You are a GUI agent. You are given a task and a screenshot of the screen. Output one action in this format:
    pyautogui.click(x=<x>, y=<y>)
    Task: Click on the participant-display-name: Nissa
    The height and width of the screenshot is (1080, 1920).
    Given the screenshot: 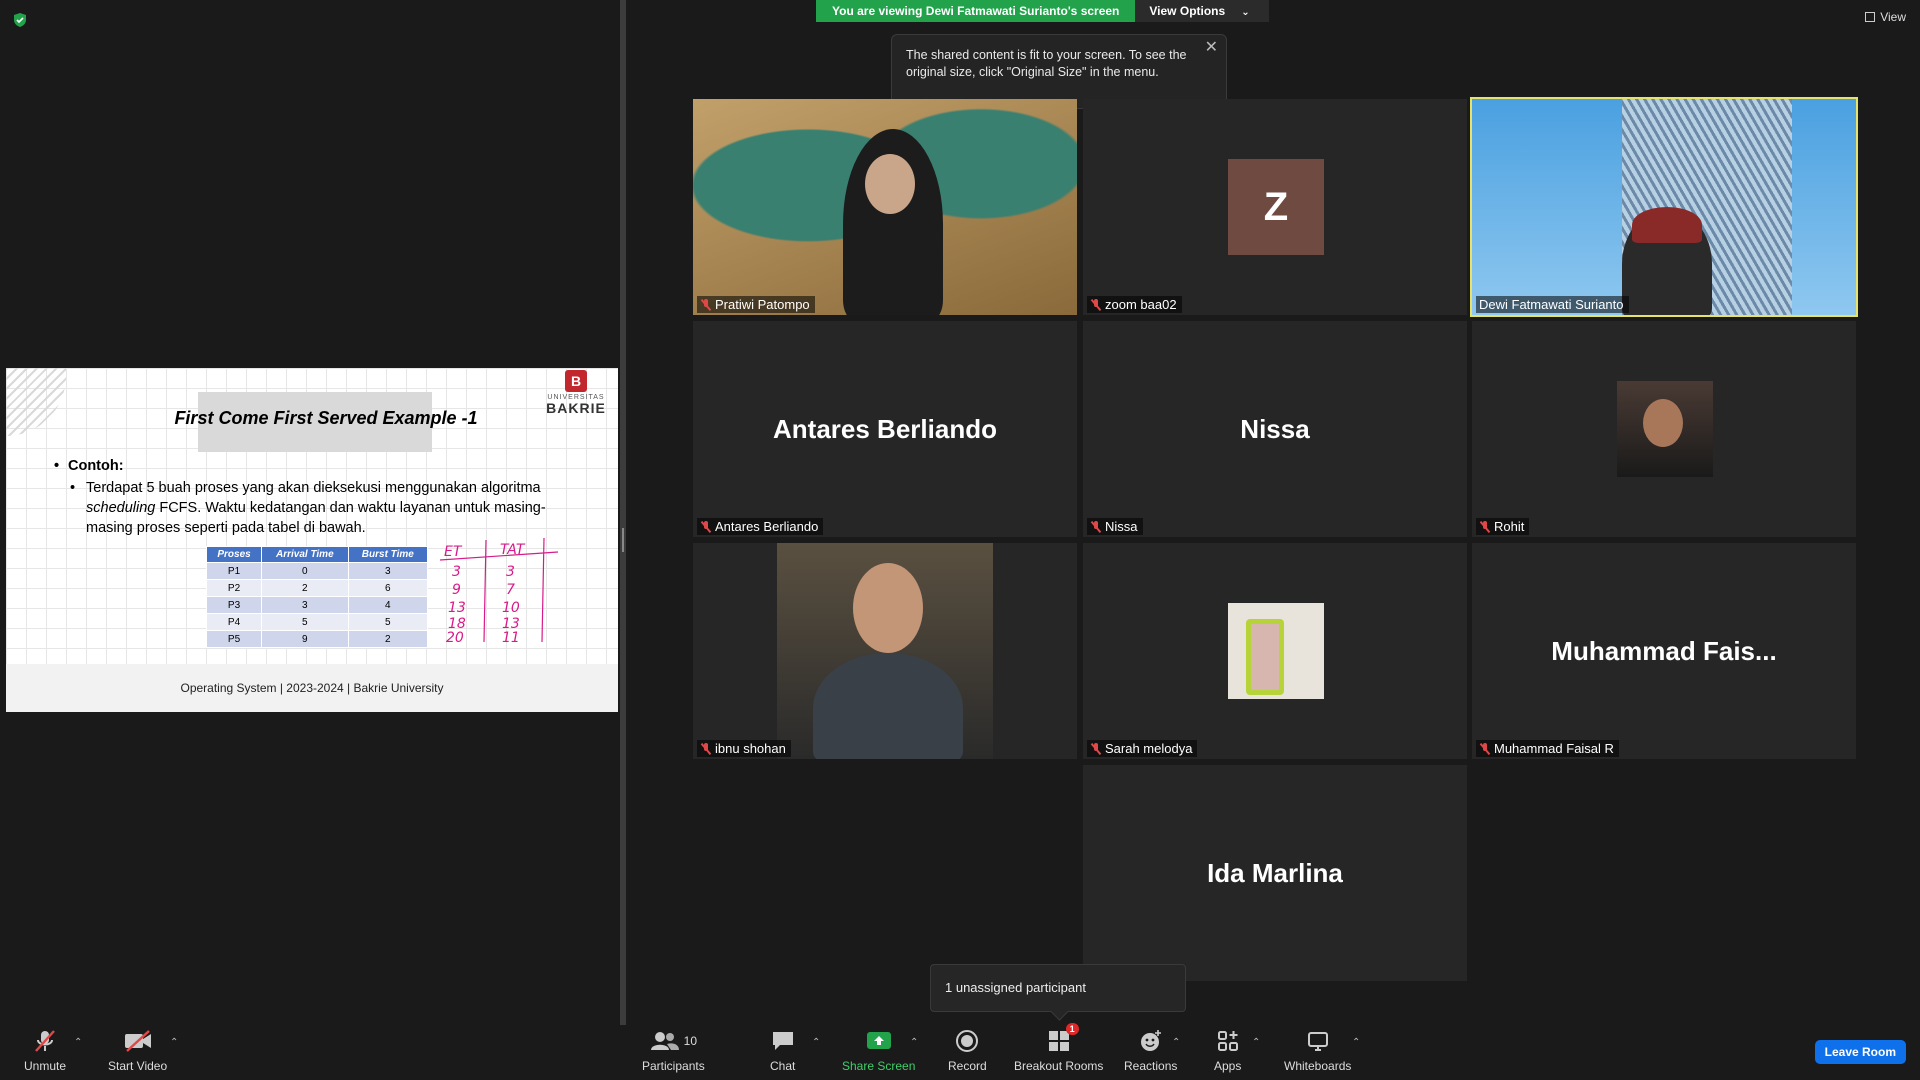 What is the action you would take?
    pyautogui.click(x=1275, y=428)
    